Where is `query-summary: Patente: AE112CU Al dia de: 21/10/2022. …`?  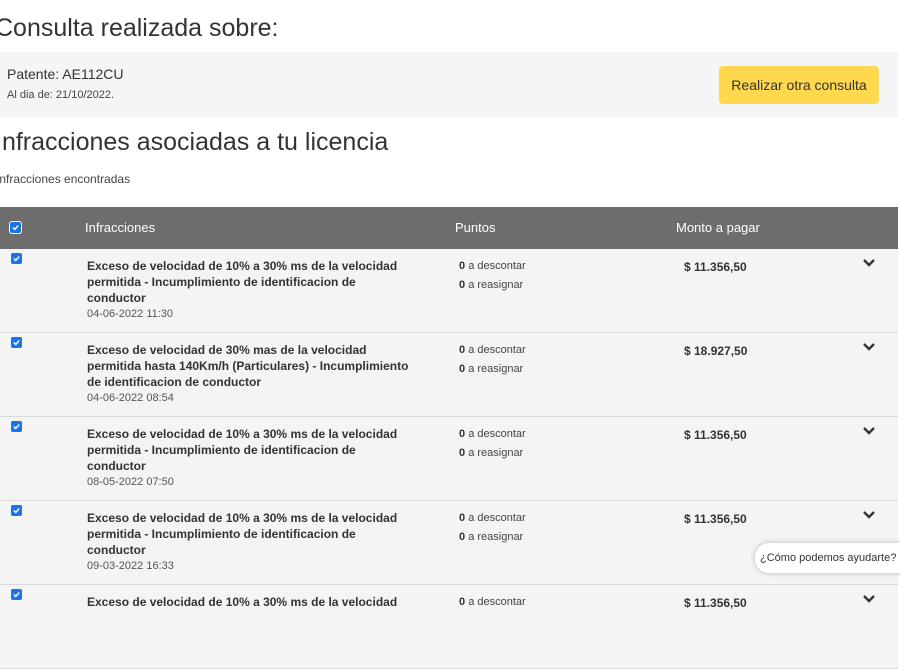 query-summary: Patente: AE112CU Al dia de: 21/10/2022. … is located at coordinates (449, 85).